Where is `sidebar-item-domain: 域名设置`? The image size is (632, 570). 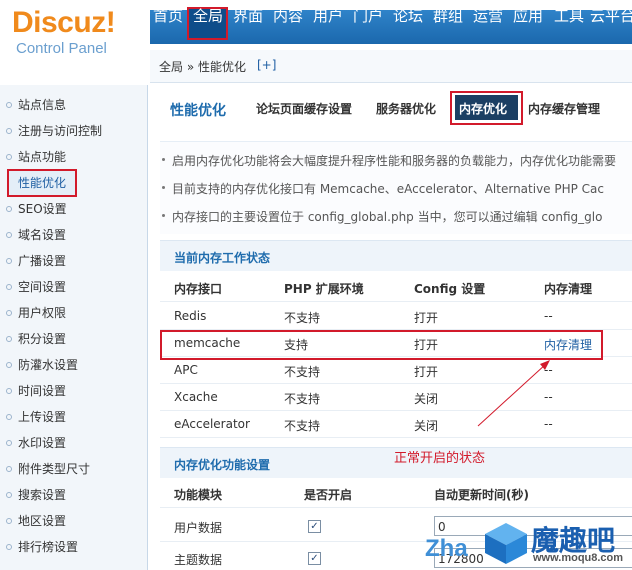 sidebar-item-domain: 域名设置 is located at coordinates (73, 235).